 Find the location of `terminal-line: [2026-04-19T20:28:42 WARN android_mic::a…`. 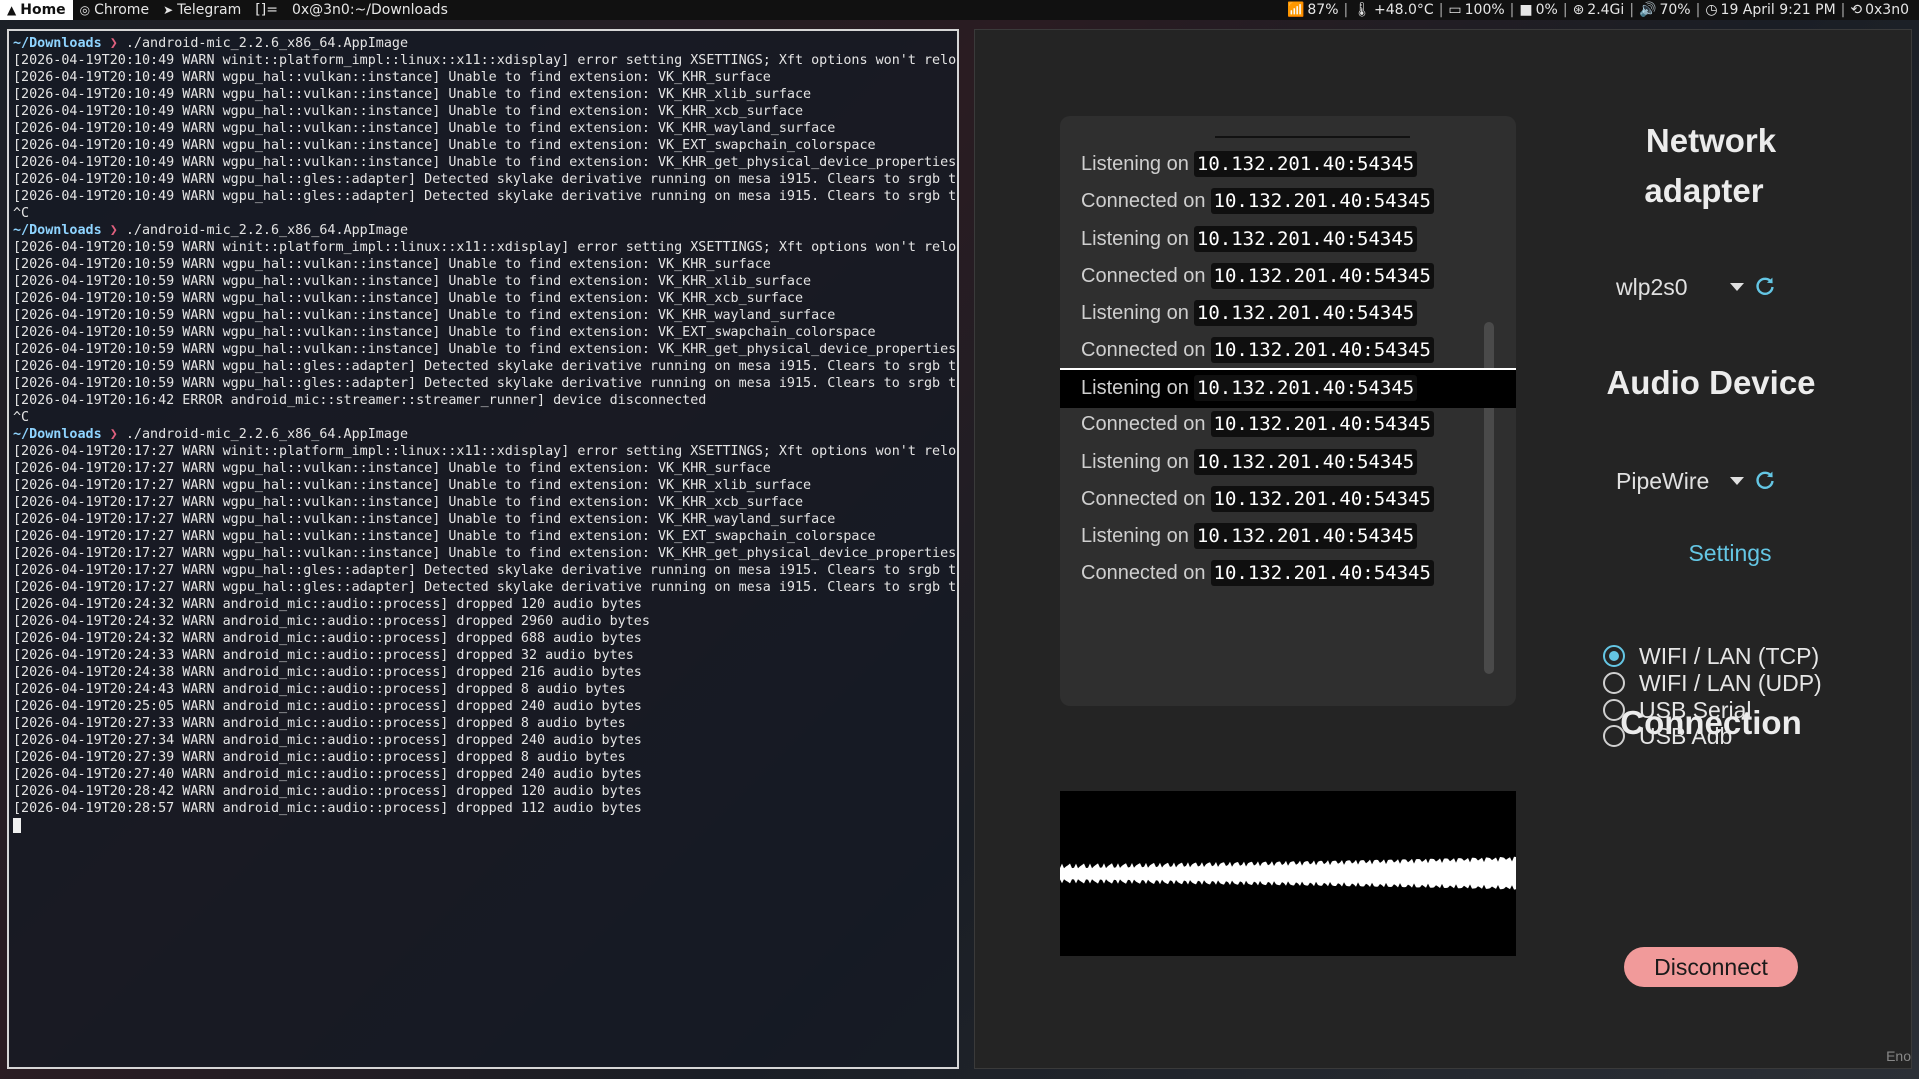

terminal-line: [2026-04-19T20:28:42 WARN android_mic::a… is located at coordinates (327, 791).